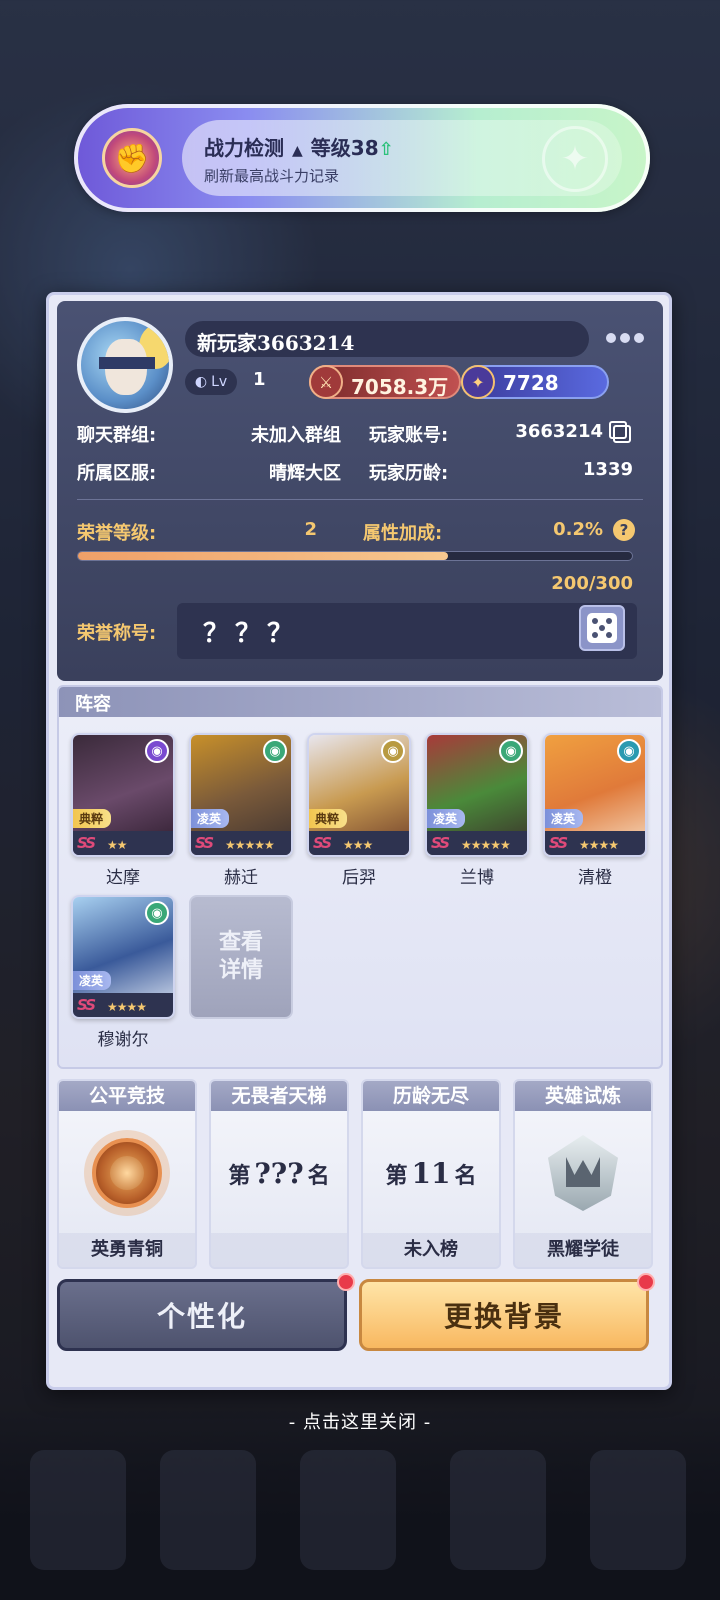 The height and width of the screenshot is (1600, 720). I want to click on attribute-bonus-value: 0.2%, so click(578, 529).